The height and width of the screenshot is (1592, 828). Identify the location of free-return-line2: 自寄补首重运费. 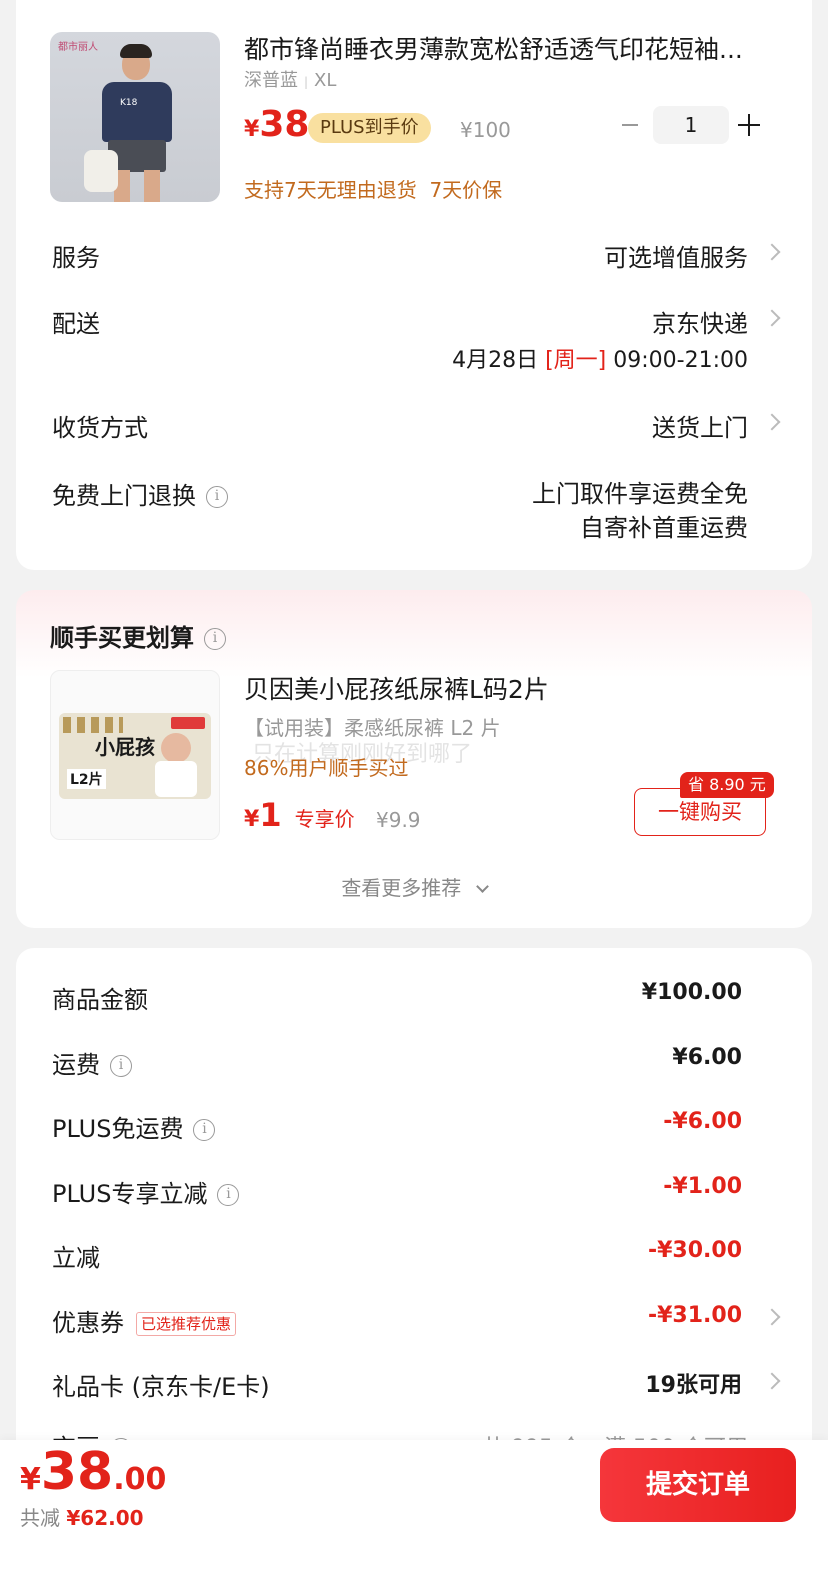
(664, 528).